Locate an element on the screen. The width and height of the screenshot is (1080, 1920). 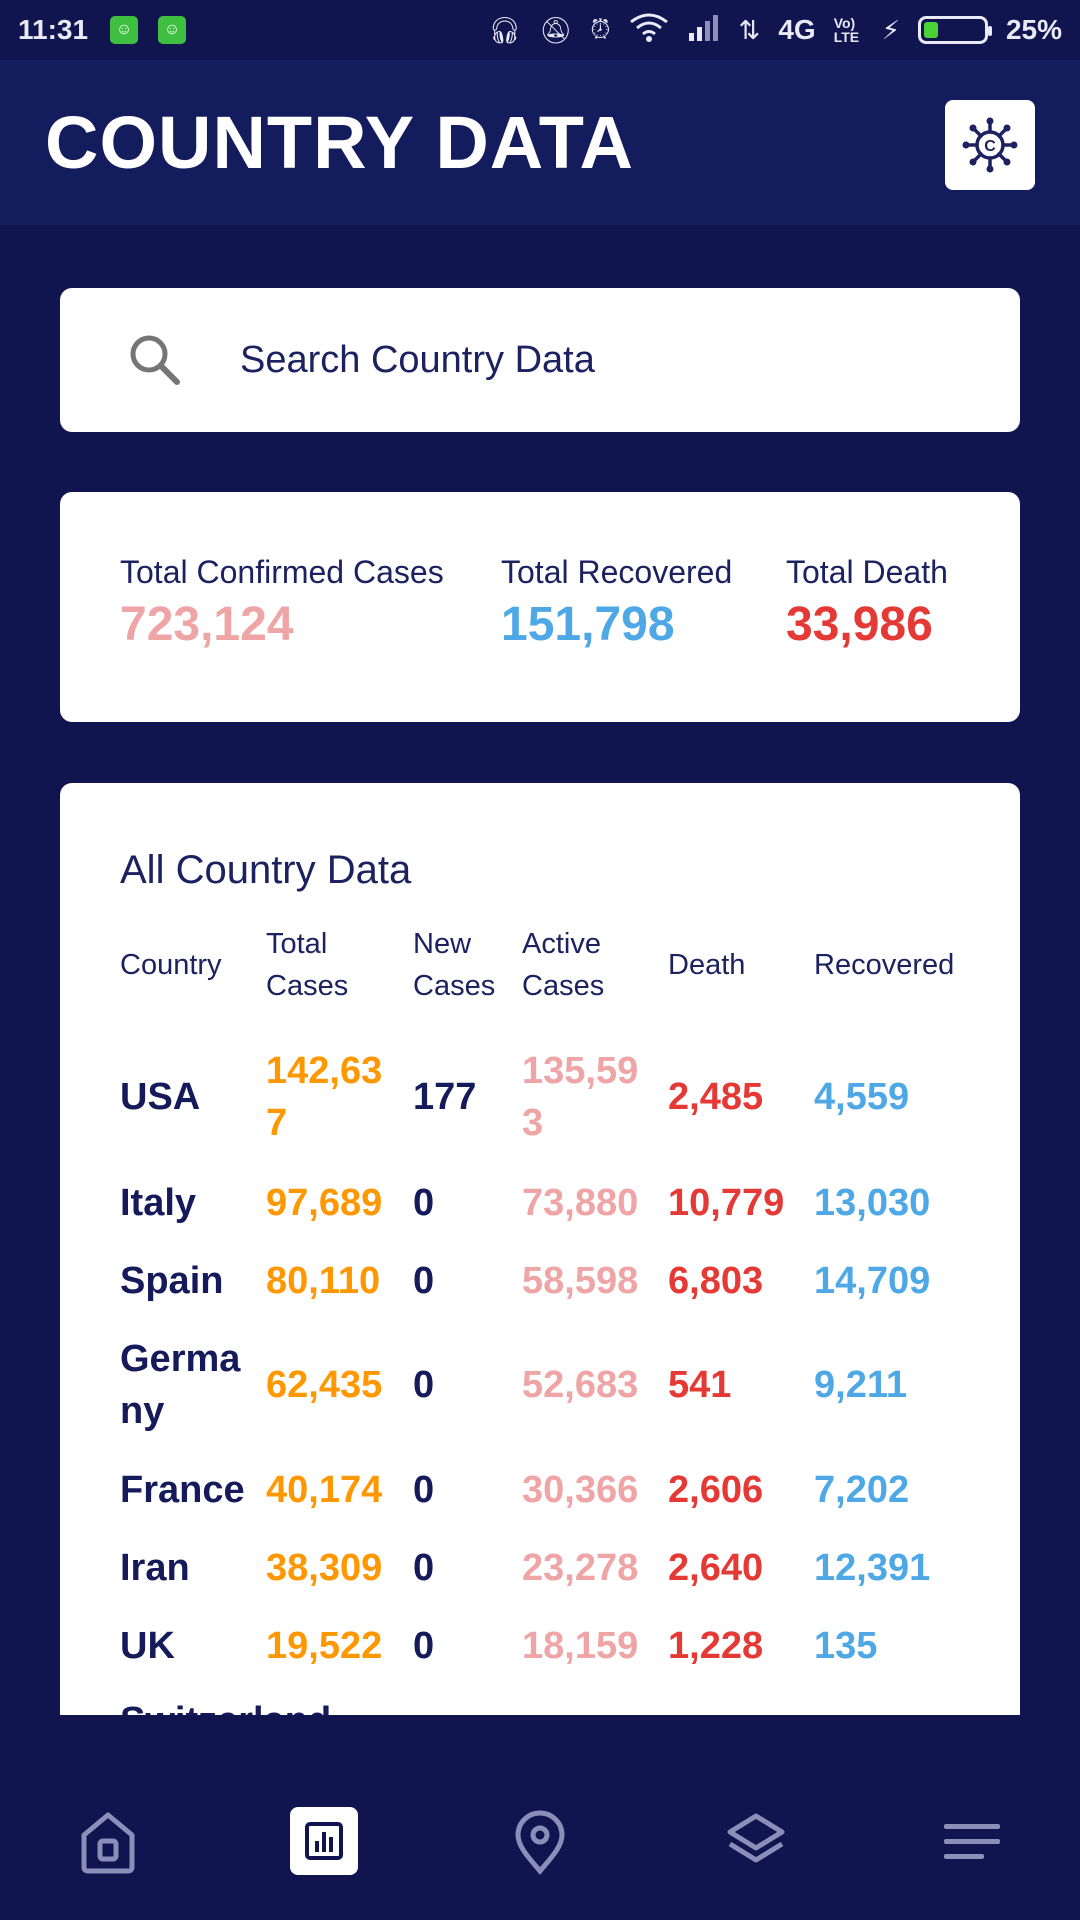
cell-recovered: 13,030 is located at coordinates (872, 1203).